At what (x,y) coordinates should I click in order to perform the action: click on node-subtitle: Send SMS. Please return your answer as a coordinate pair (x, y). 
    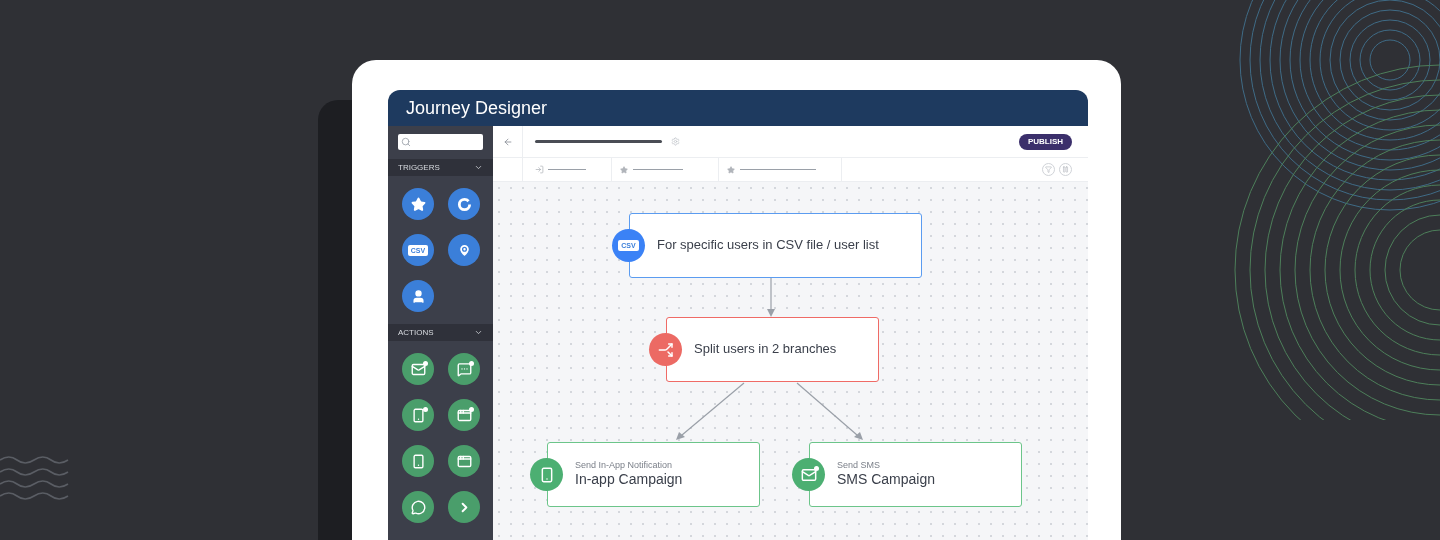
    Looking at the image, I should click on (859, 466).